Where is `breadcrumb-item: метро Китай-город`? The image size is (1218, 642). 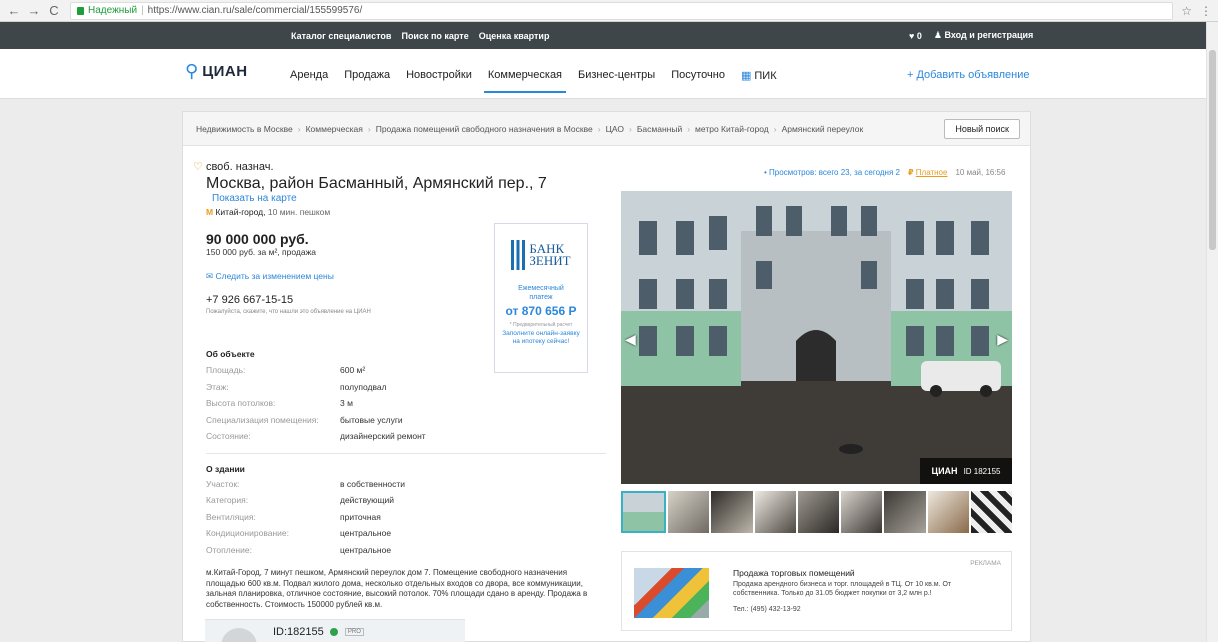 breadcrumb-item: метро Китай-город is located at coordinates (732, 129).